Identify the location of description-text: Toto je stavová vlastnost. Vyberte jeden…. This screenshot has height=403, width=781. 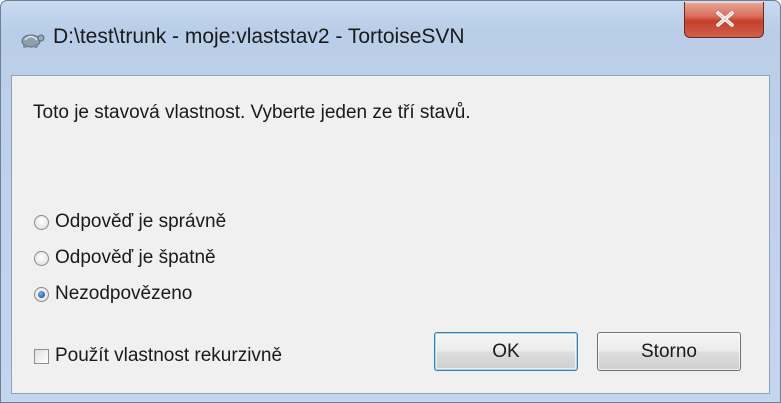
(252, 112).